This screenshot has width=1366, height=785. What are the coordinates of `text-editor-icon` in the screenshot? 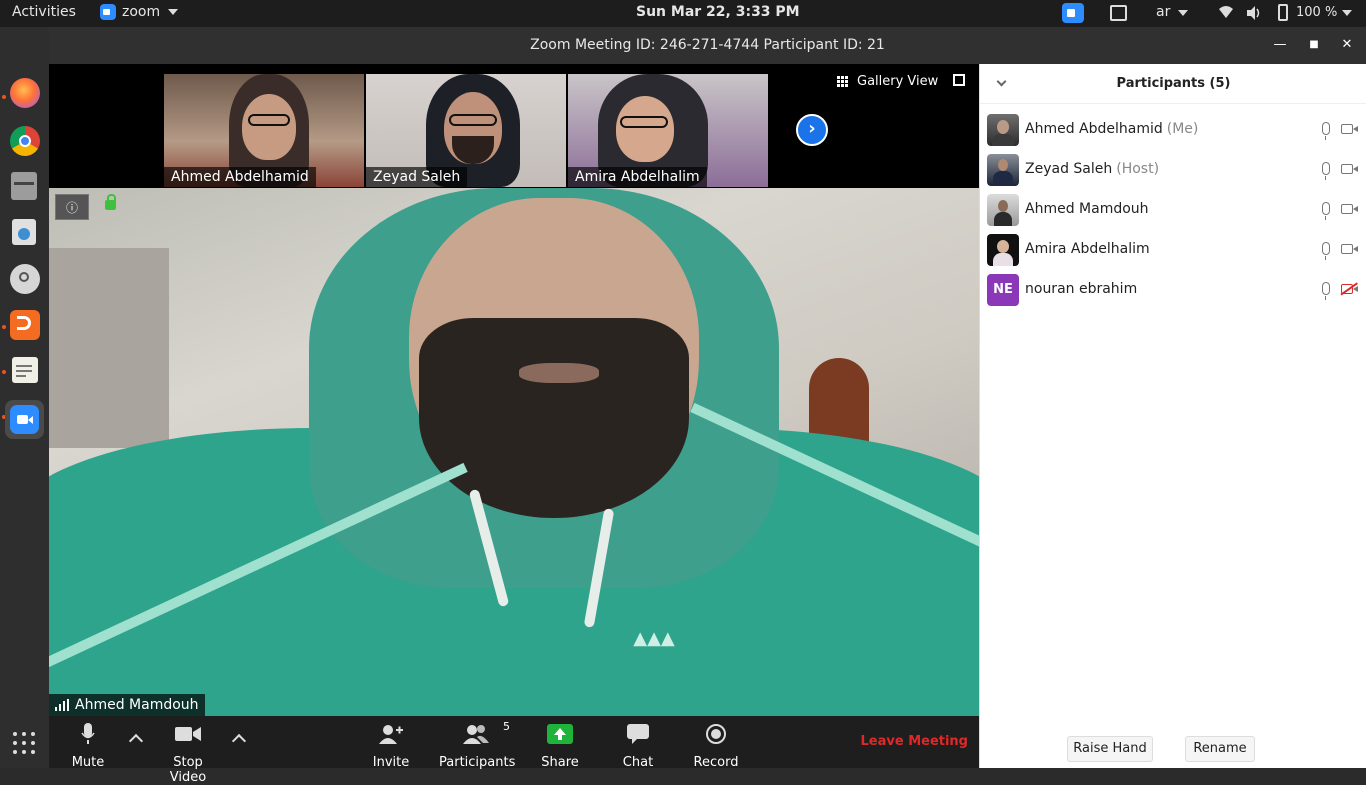 It's located at (25, 370).